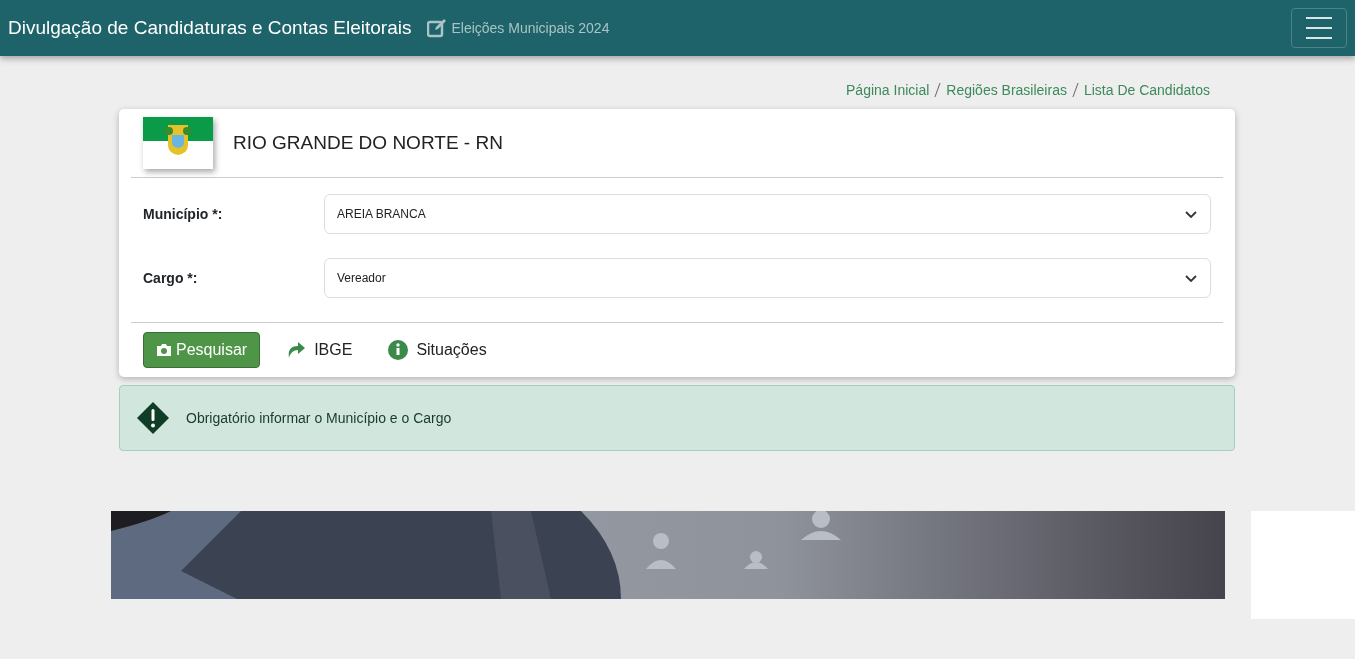 This screenshot has width=1355, height=659. I want to click on arrow-icon, so click(296, 350).